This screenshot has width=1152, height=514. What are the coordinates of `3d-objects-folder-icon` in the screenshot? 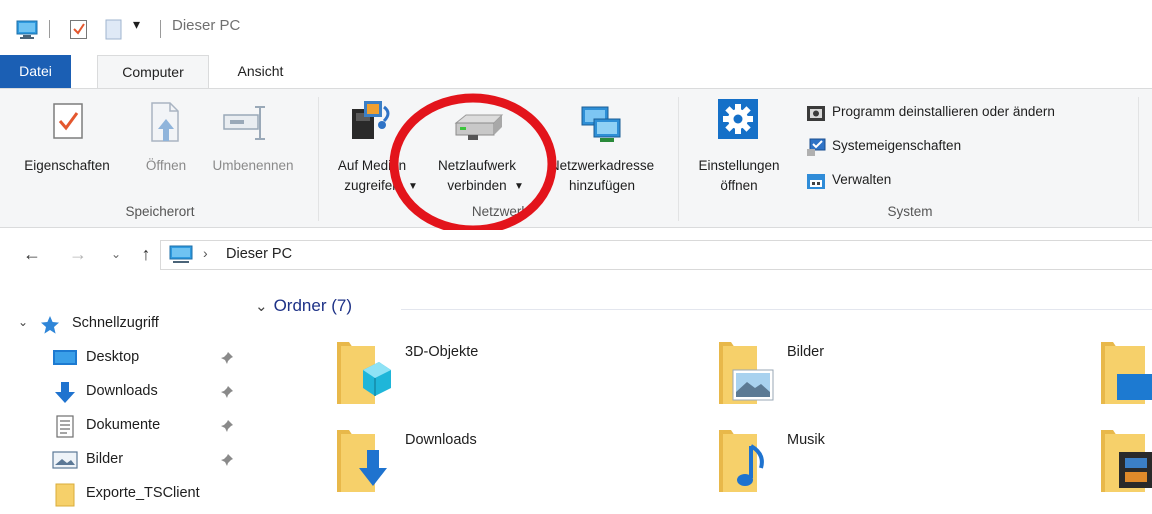 It's located at (364, 373).